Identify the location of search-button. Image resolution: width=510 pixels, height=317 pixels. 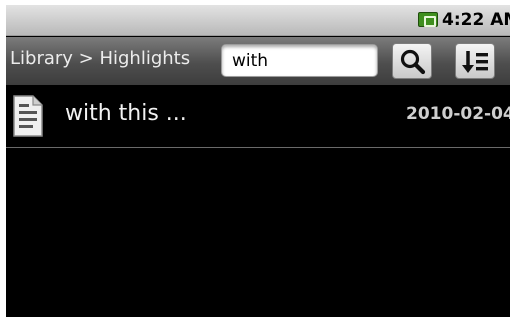
(412, 61).